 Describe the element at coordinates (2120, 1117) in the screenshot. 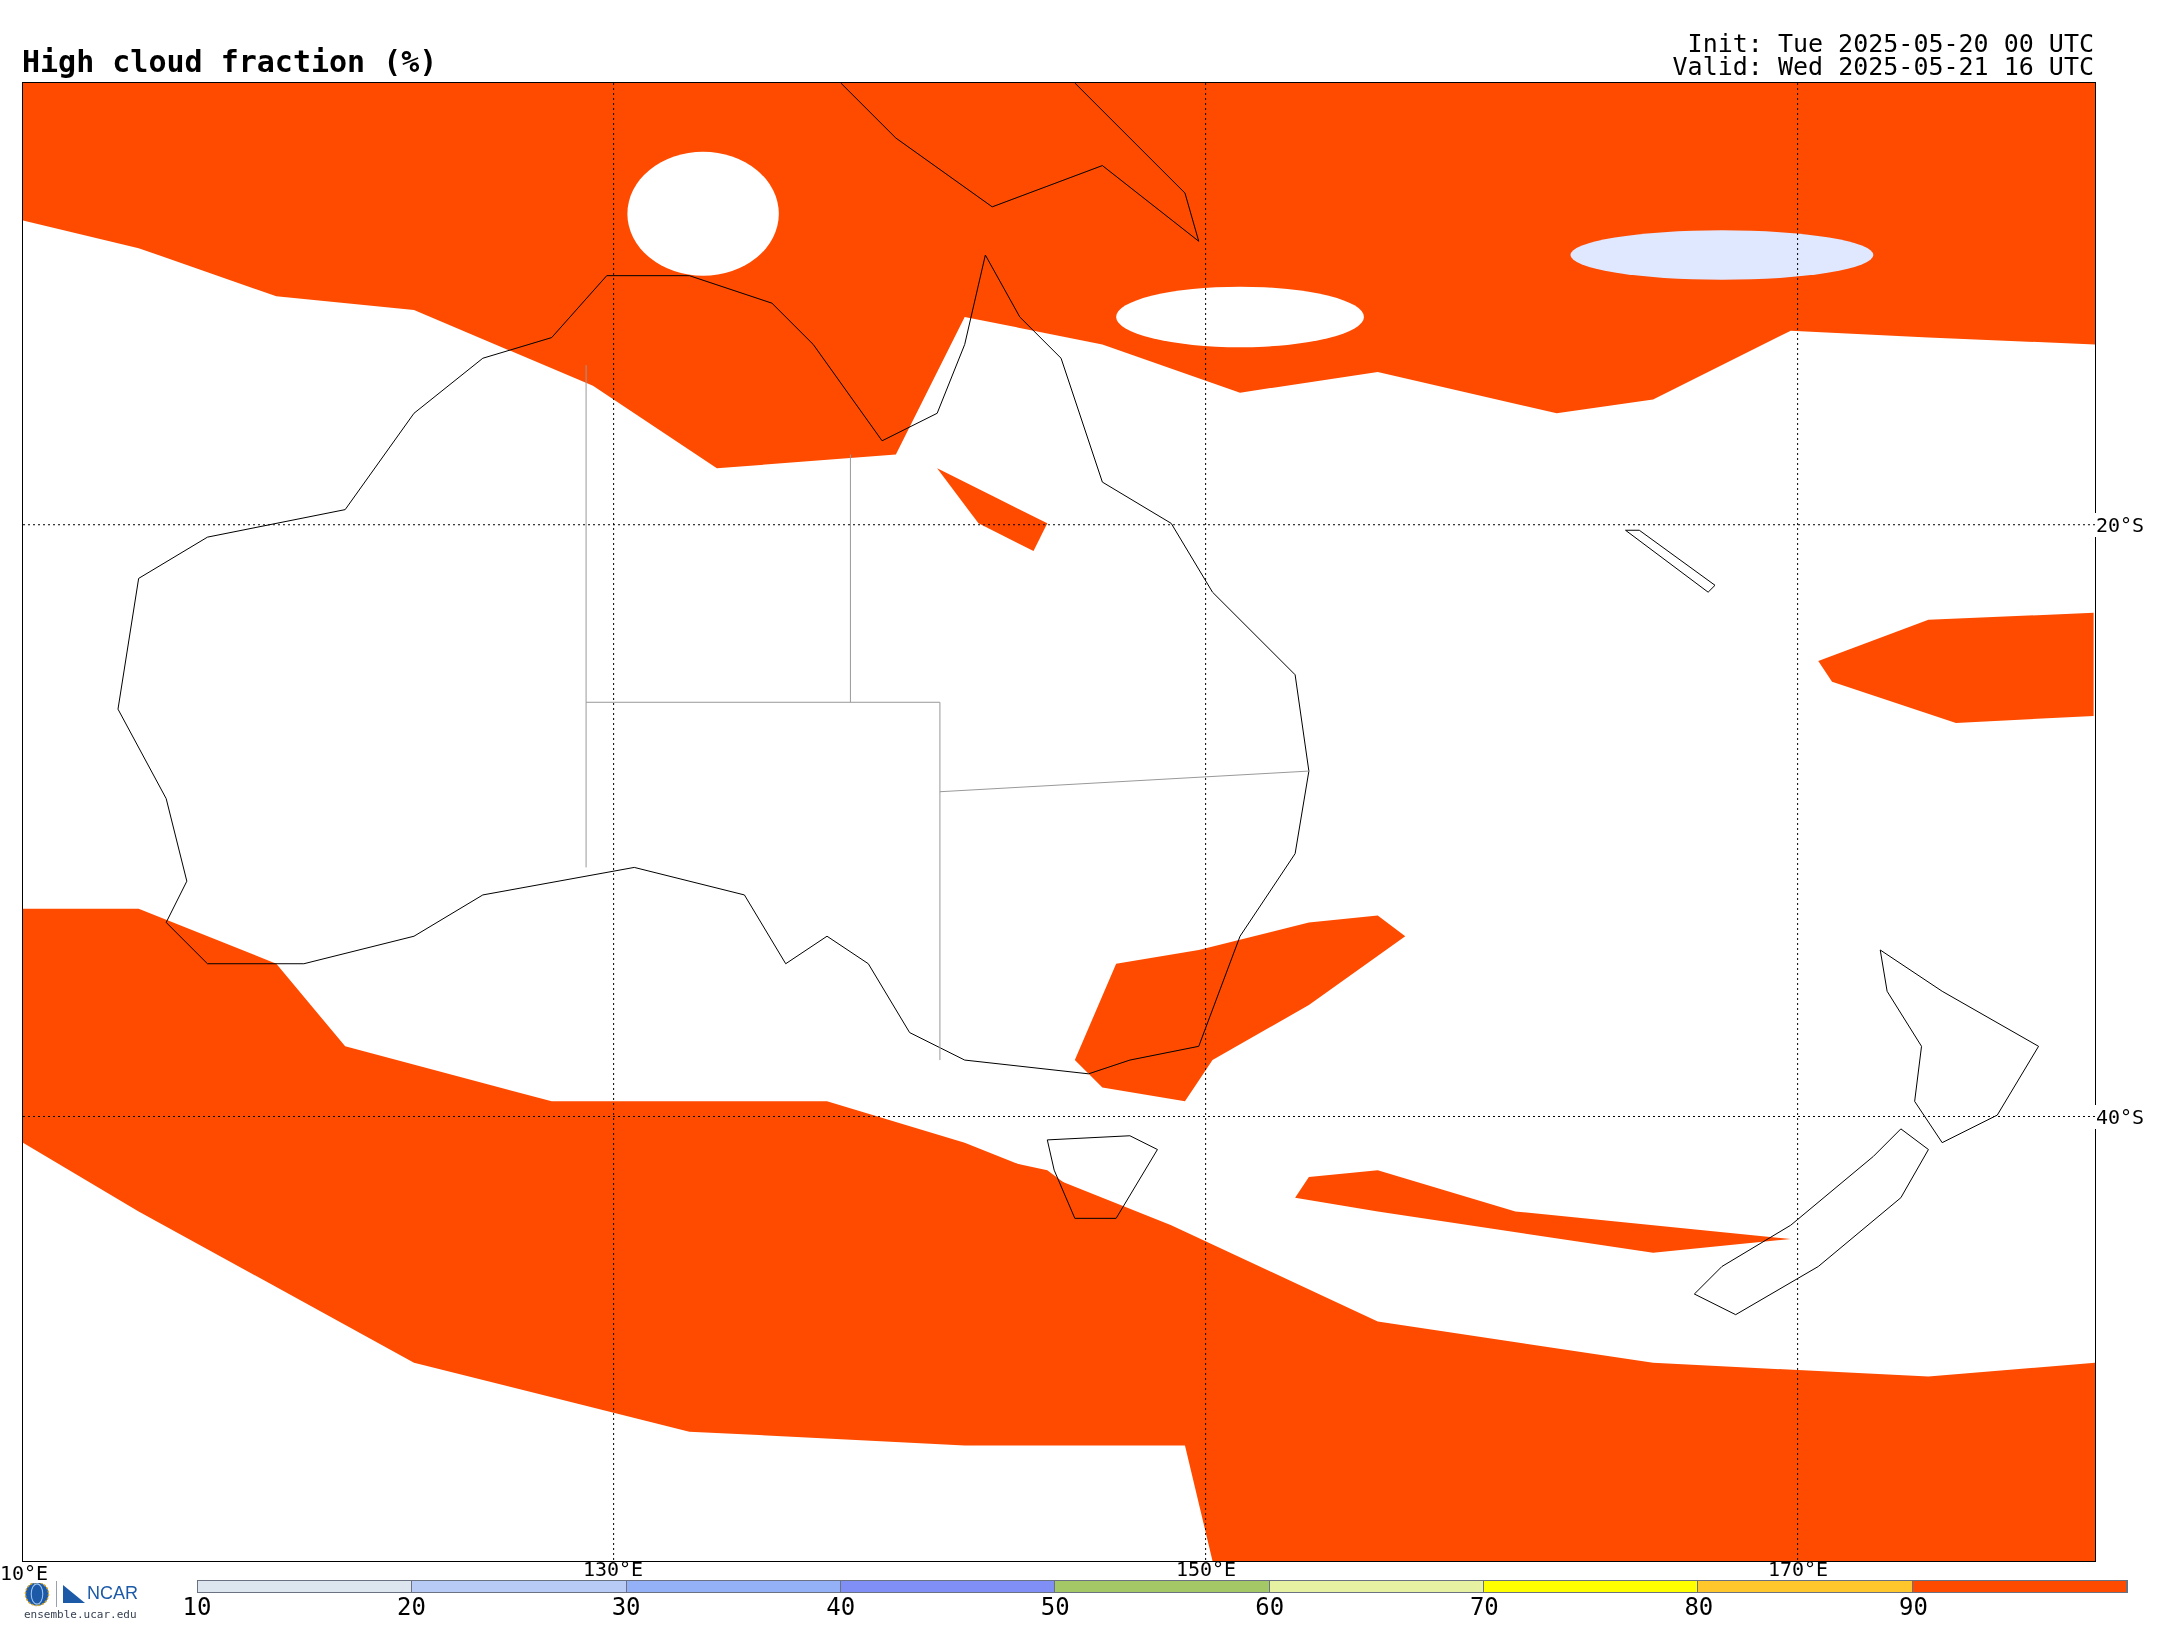

I see `latitude-label: 40°S` at that location.